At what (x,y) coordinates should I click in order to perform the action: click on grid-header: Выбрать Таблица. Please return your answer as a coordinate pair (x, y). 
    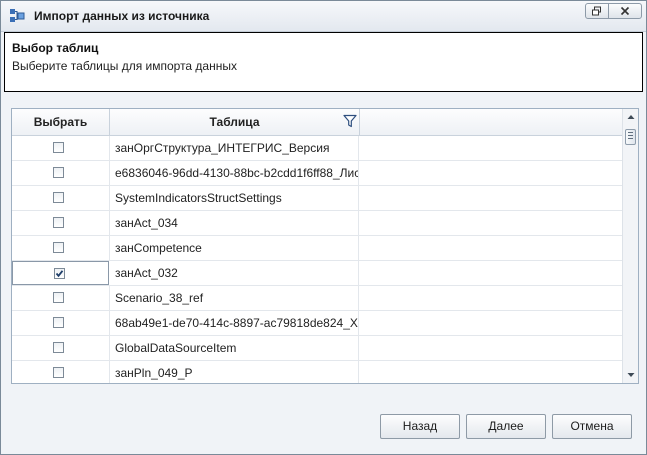
    Looking at the image, I should click on (317, 122).